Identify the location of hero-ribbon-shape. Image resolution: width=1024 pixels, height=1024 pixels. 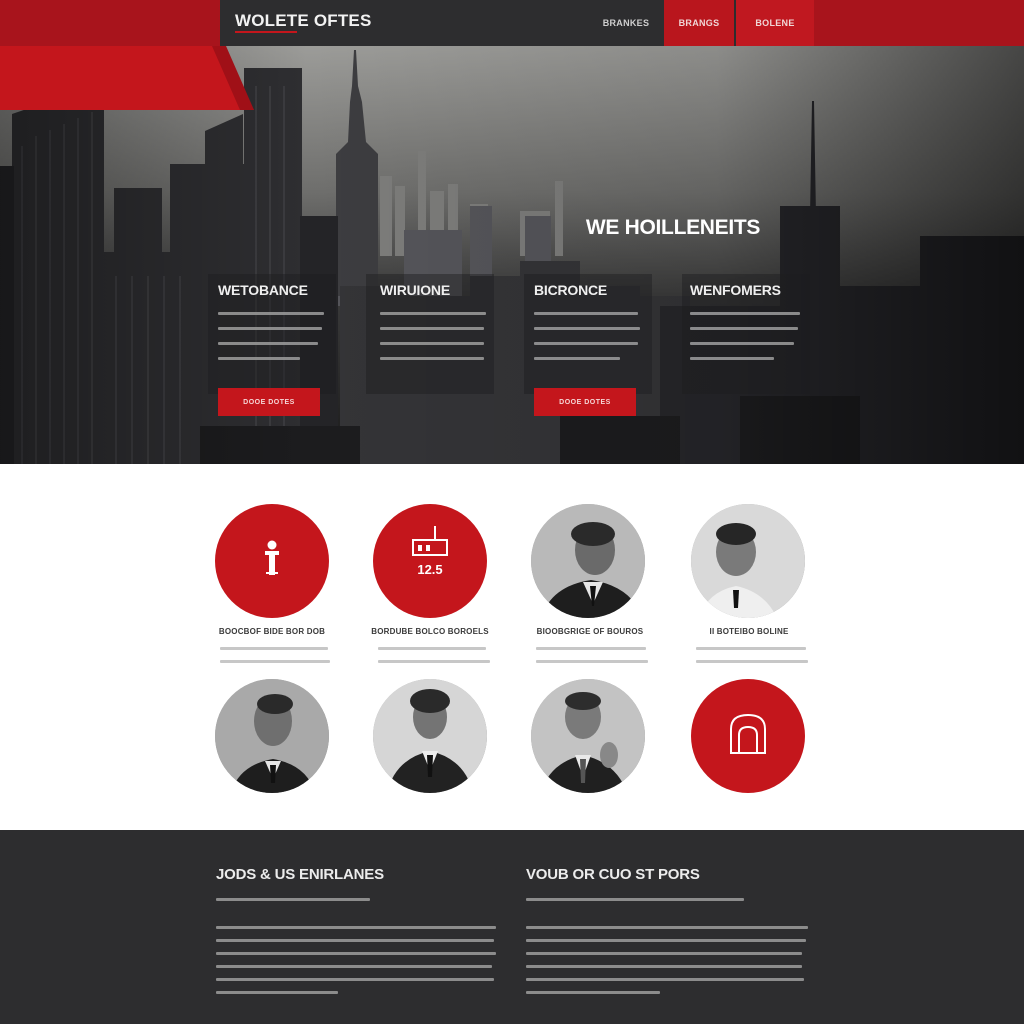
(127, 78).